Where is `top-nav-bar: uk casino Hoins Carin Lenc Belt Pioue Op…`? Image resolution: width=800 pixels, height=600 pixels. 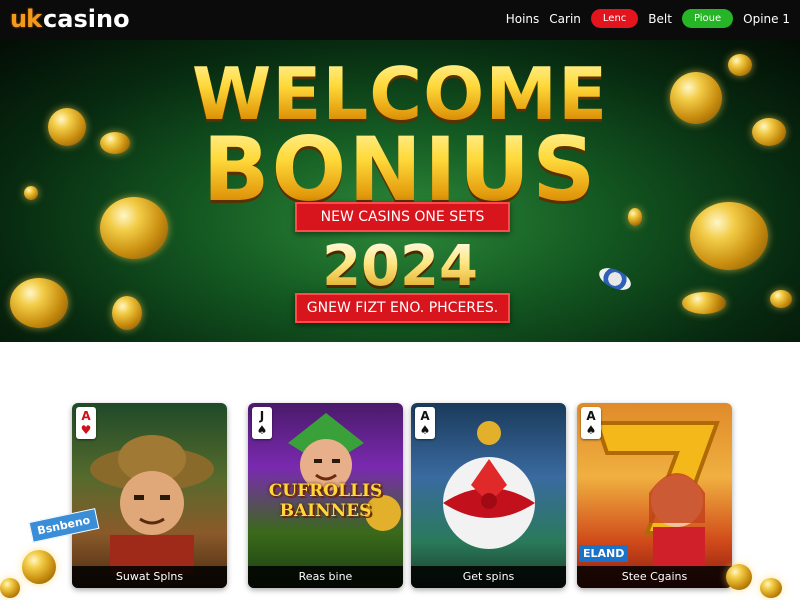
top-nav-bar: uk casino Hoins Carin Lenc Belt Pioue Op… is located at coordinates (400, 20).